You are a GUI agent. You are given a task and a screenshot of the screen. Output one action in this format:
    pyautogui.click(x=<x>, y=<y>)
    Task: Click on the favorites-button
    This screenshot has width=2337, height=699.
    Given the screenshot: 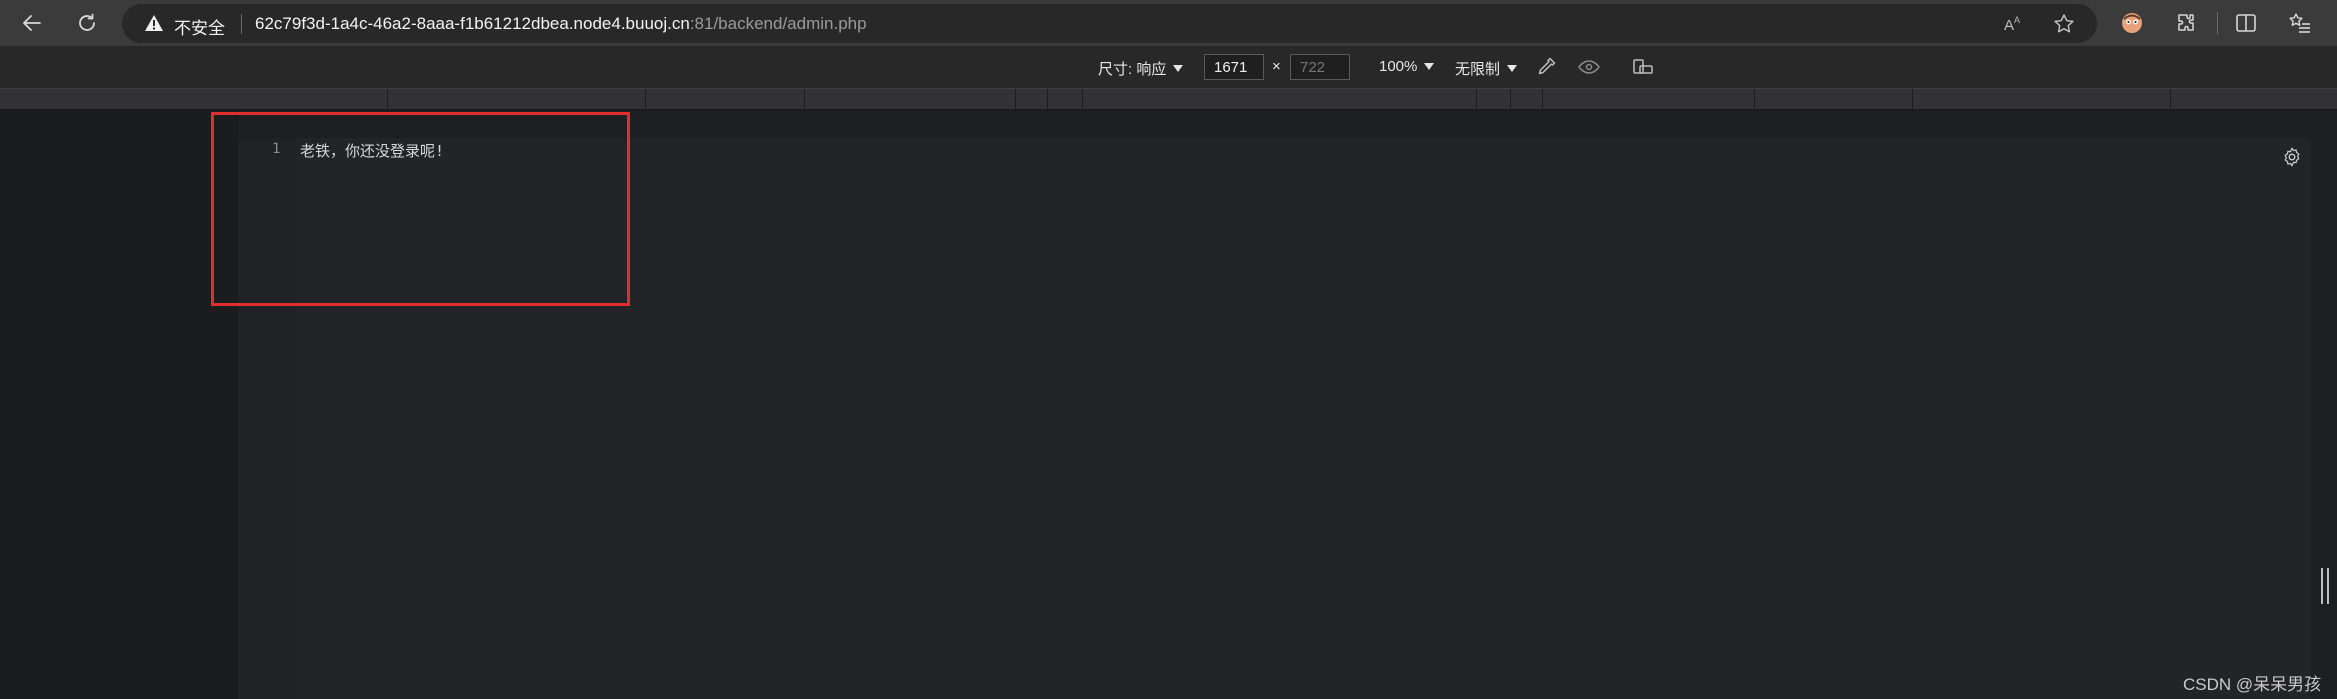 What is the action you would take?
    pyautogui.click(x=2300, y=23)
    